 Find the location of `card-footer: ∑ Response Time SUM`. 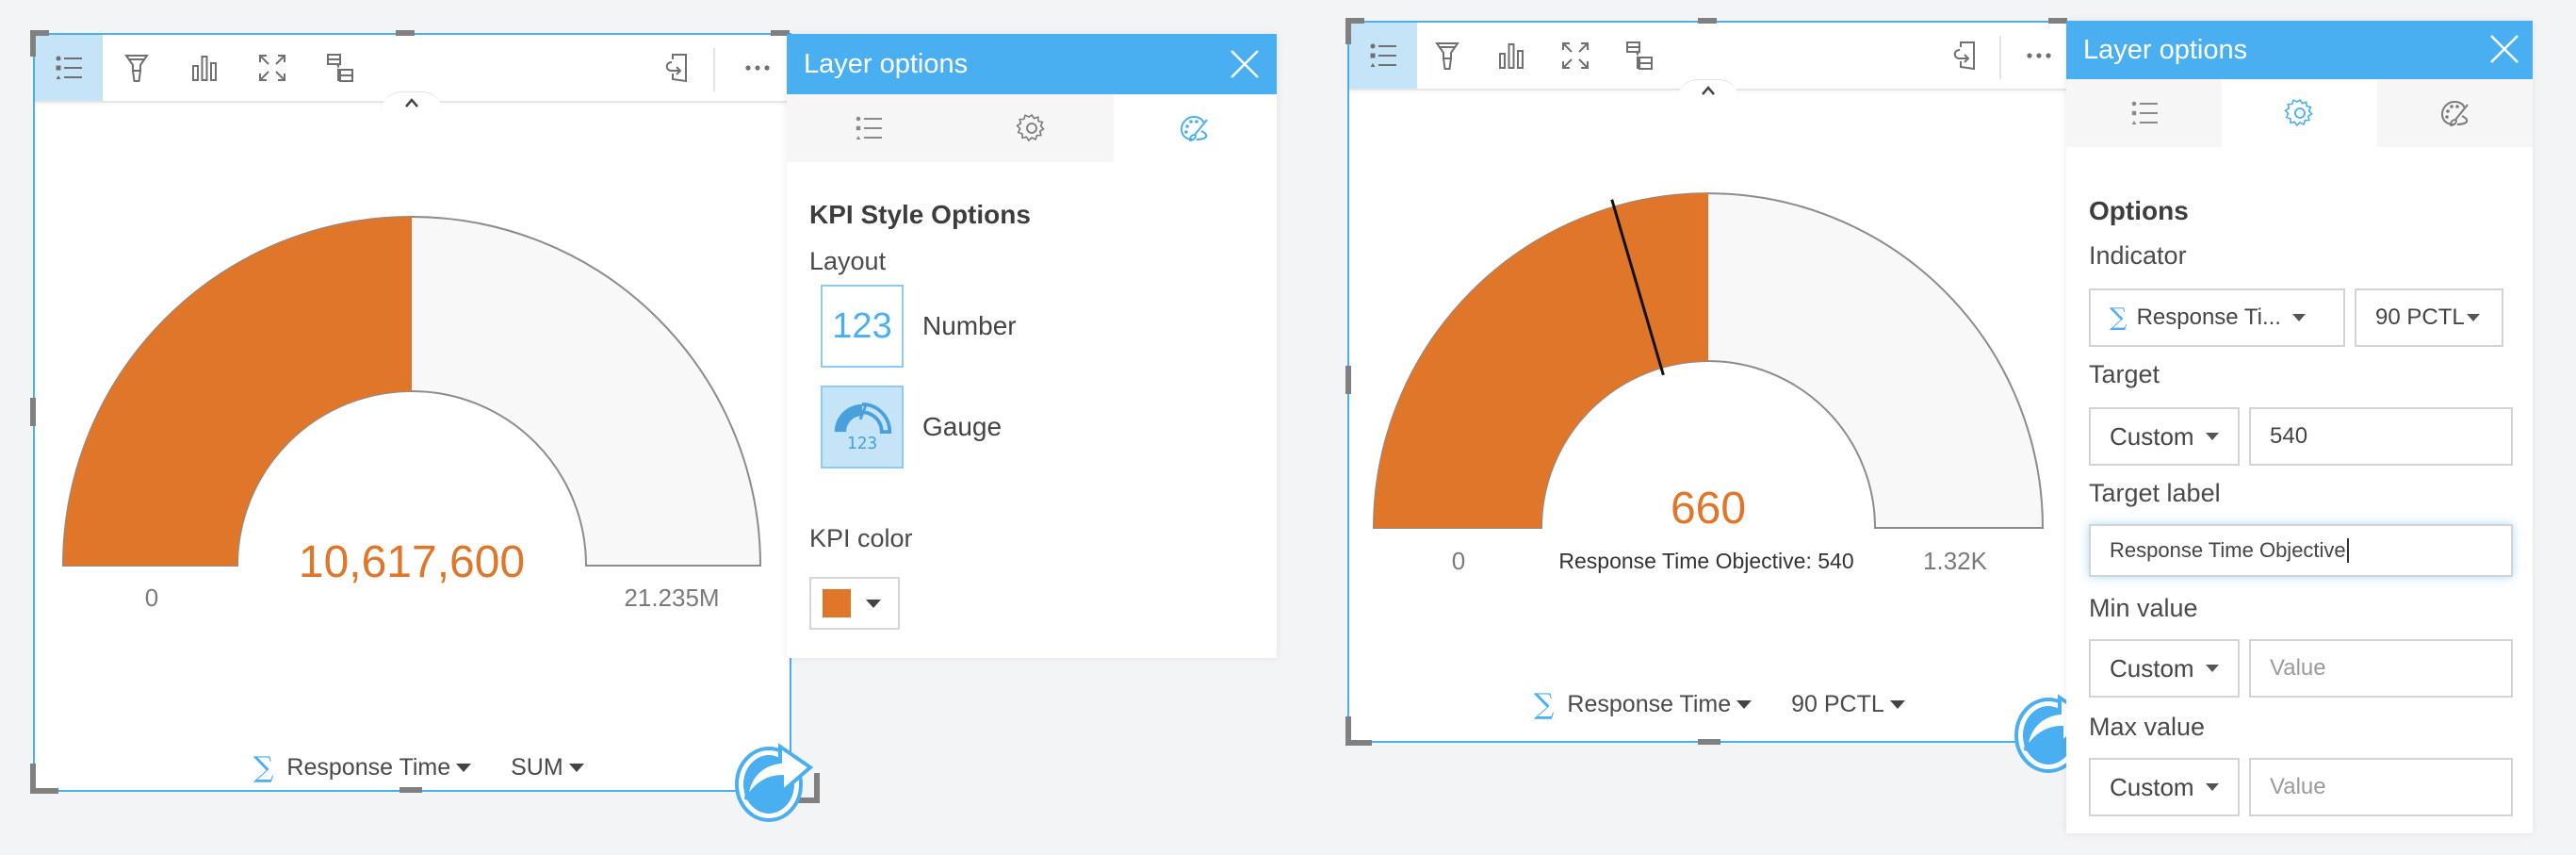

card-footer: ∑ Response Time SUM is located at coordinates (418, 768).